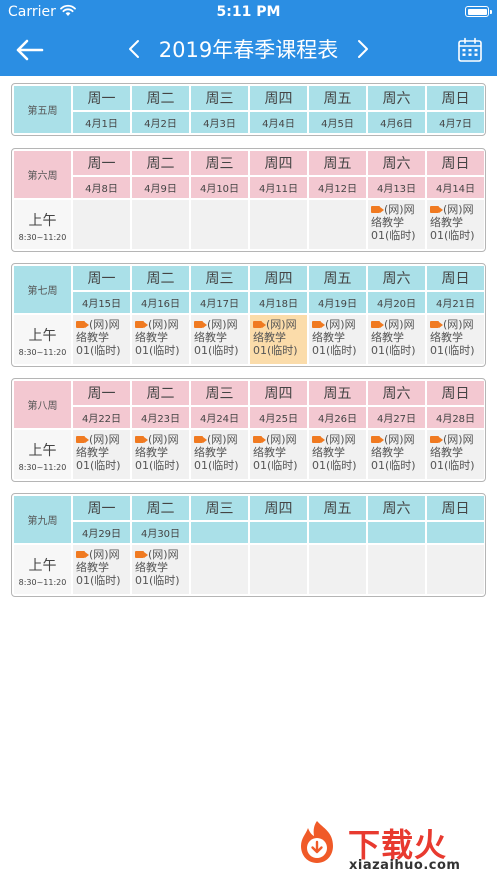 This screenshot has width=497, height=883. What do you see at coordinates (42, 221) in the screenshot?
I see `period-name: 上午` at bounding box center [42, 221].